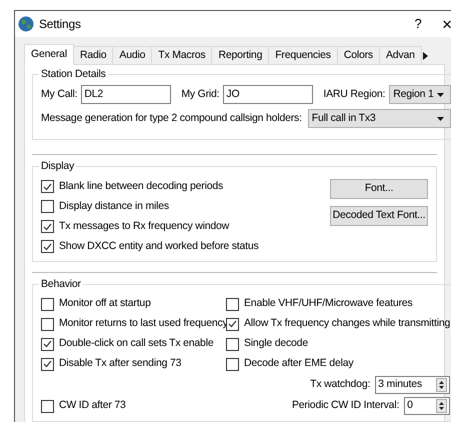 This screenshot has width=451, height=422. I want to click on close-button: ×, so click(445, 24).